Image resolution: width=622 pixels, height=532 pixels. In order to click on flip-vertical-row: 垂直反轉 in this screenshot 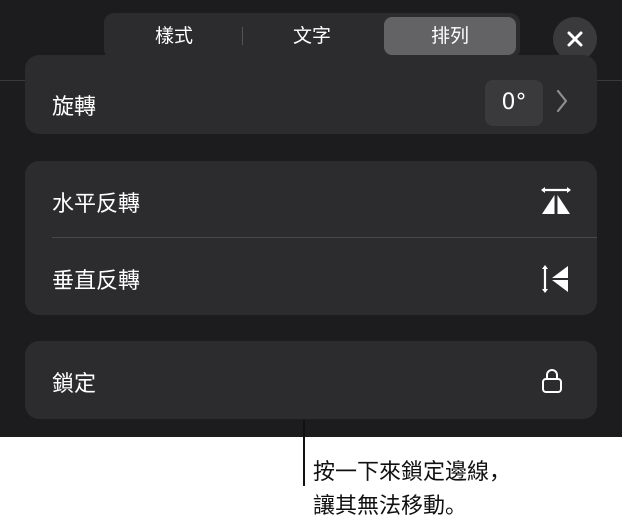, I will do `click(311, 276)`.